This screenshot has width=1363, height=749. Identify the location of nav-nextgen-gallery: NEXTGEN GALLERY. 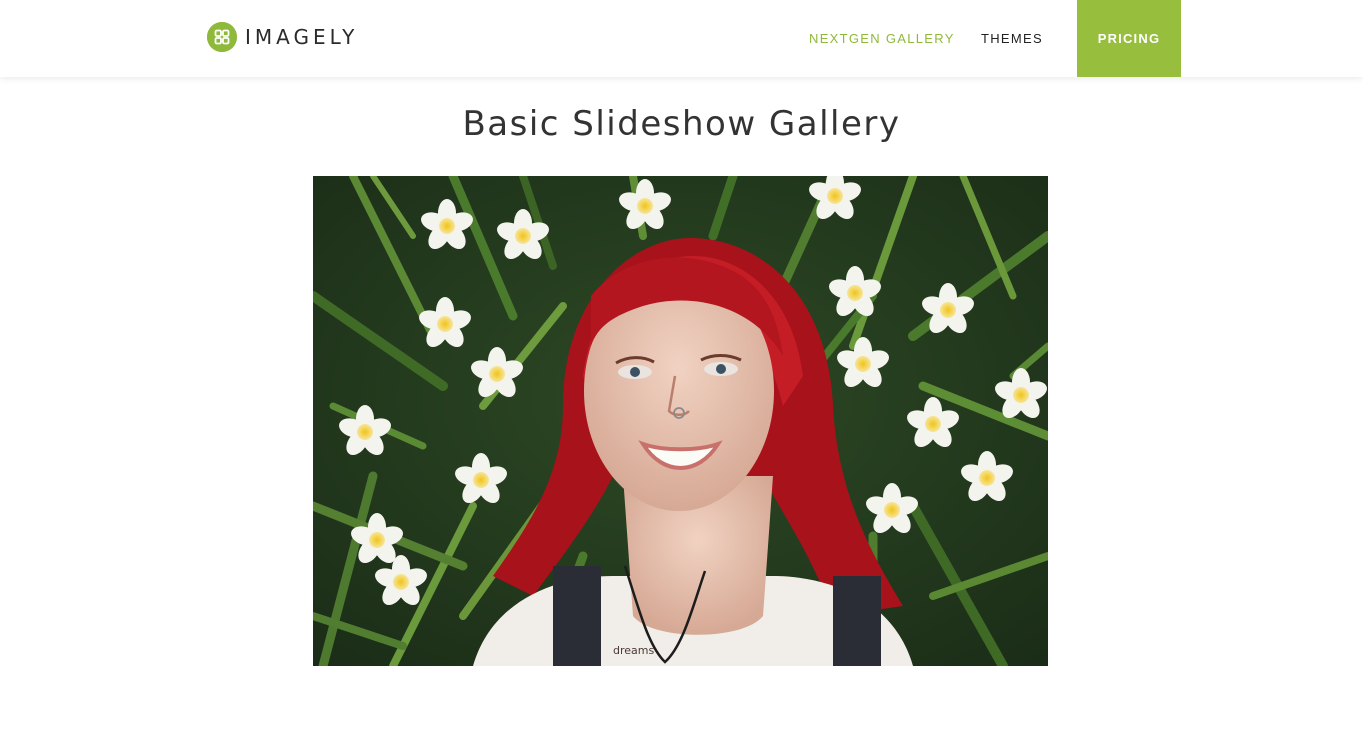
(882, 38).